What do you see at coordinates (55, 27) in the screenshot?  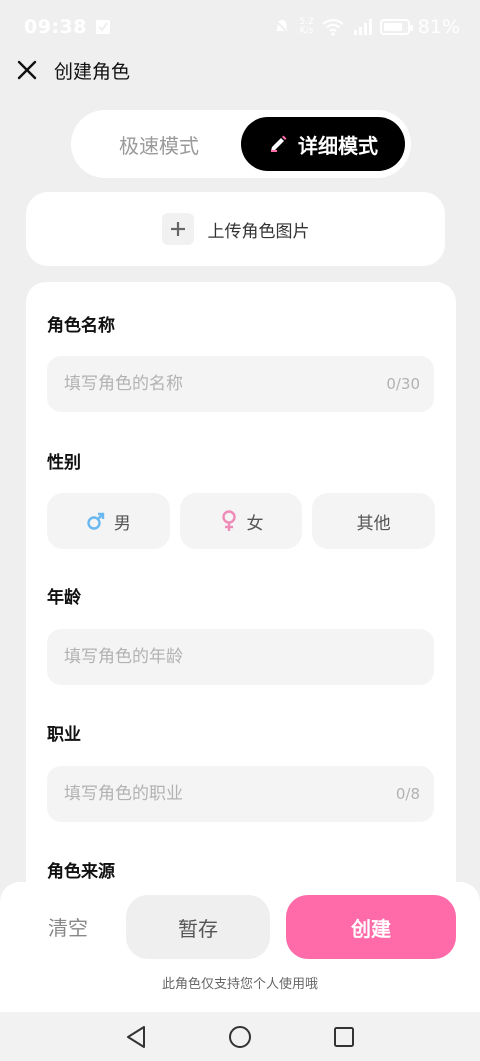 I see `status-time: 09:38` at bounding box center [55, 27].